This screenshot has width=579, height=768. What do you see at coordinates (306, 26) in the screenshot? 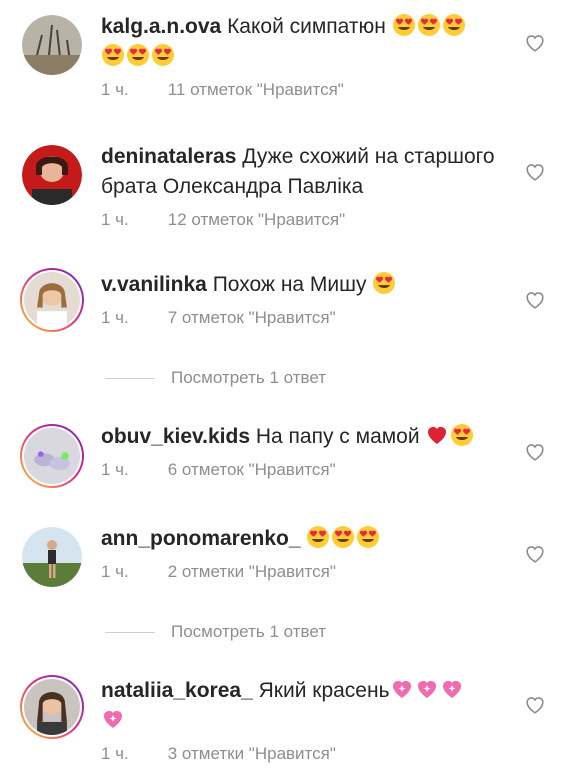
I see `comment-body: Какой симпатюн` at bounding box center [306, 26].